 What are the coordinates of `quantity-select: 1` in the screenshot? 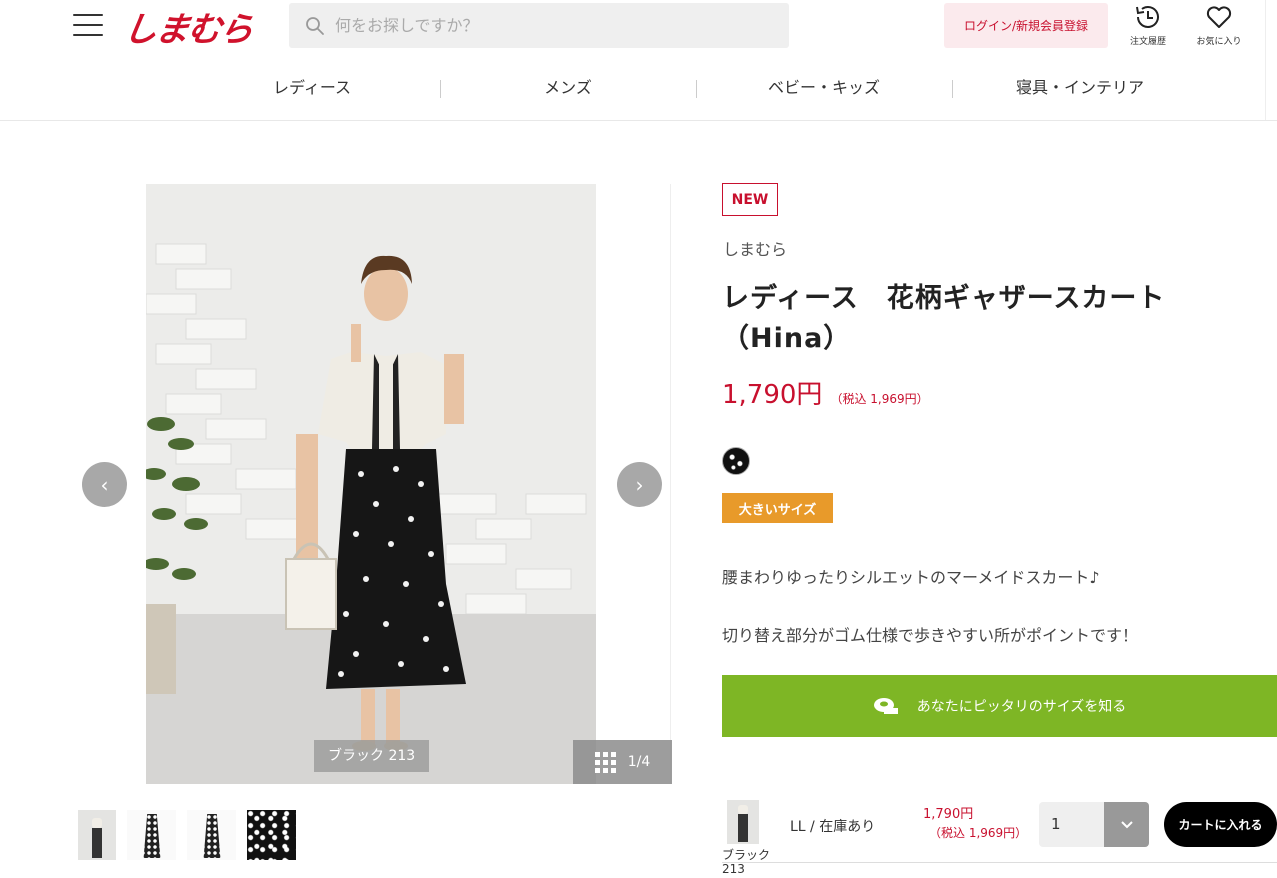 It's located at (1094, 824).